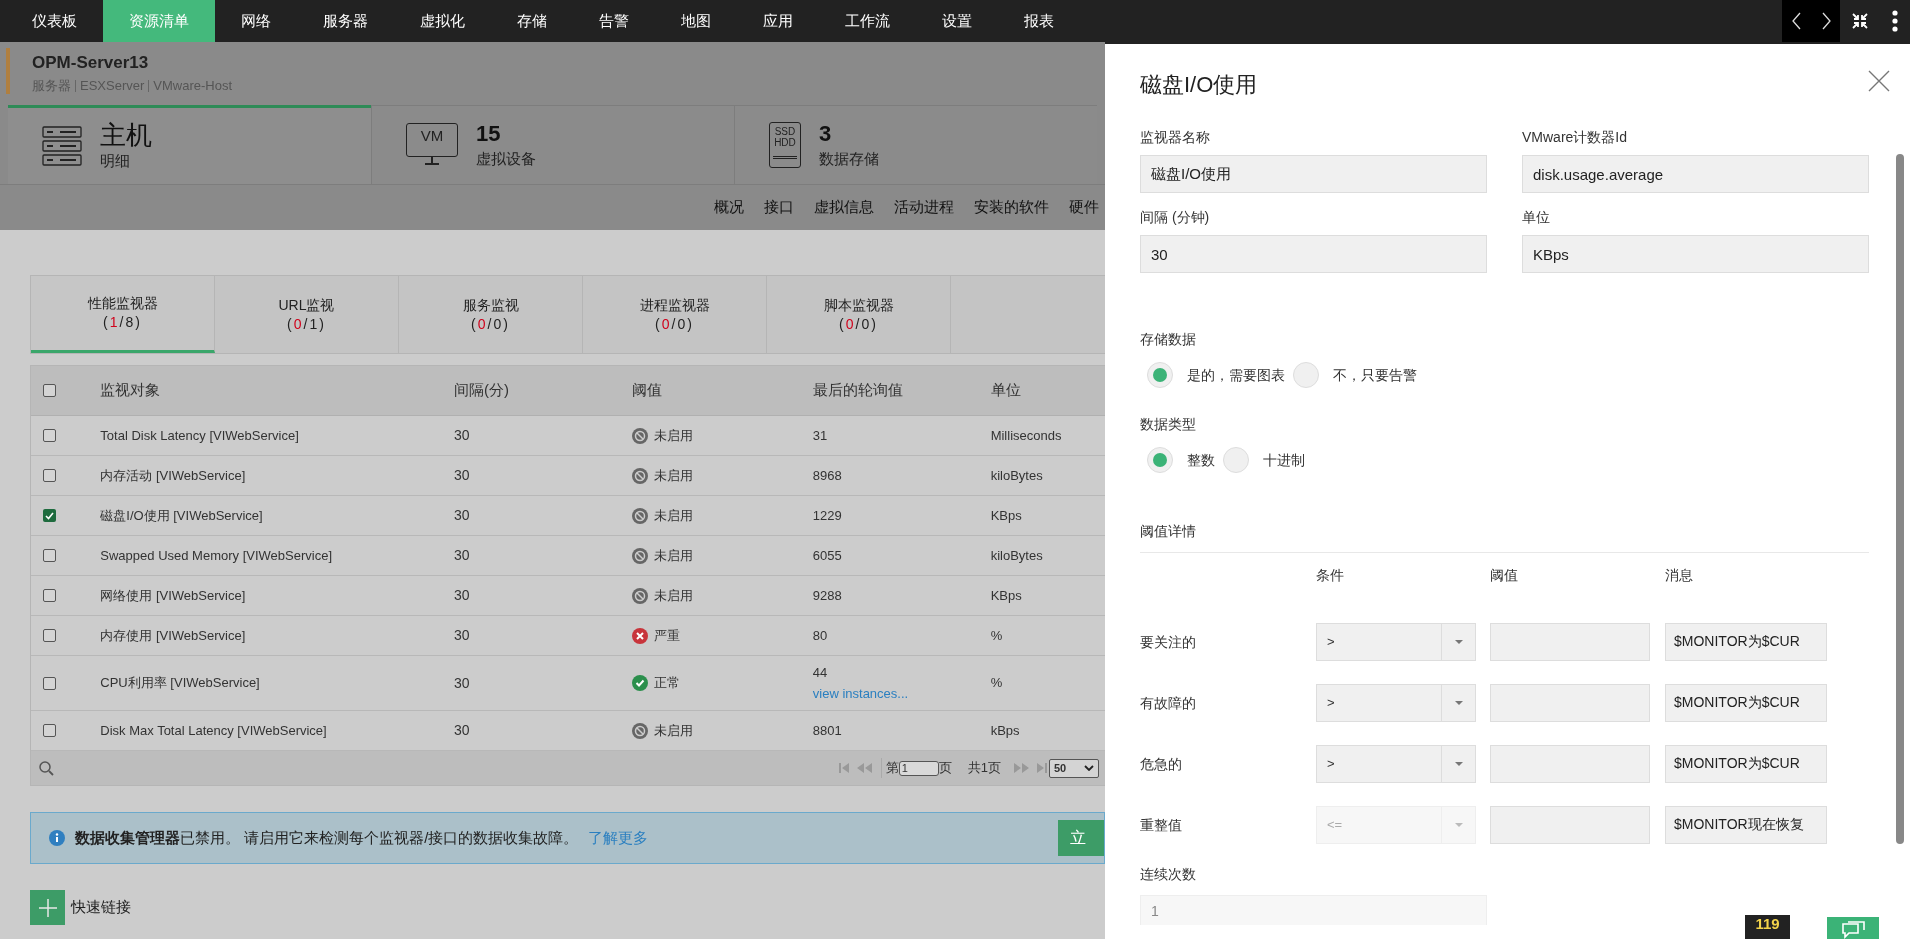  What do you see at coordinates (918, 768) in the screenshot?
I see `page-input: 1` at bounding box center [918, 768].